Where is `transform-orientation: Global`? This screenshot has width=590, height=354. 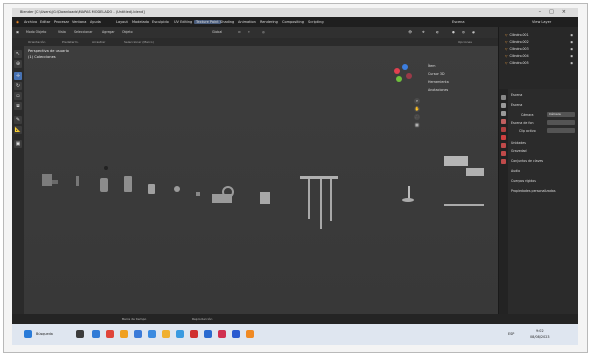 transform-orientation: Global is located at coordinates (217, 32).